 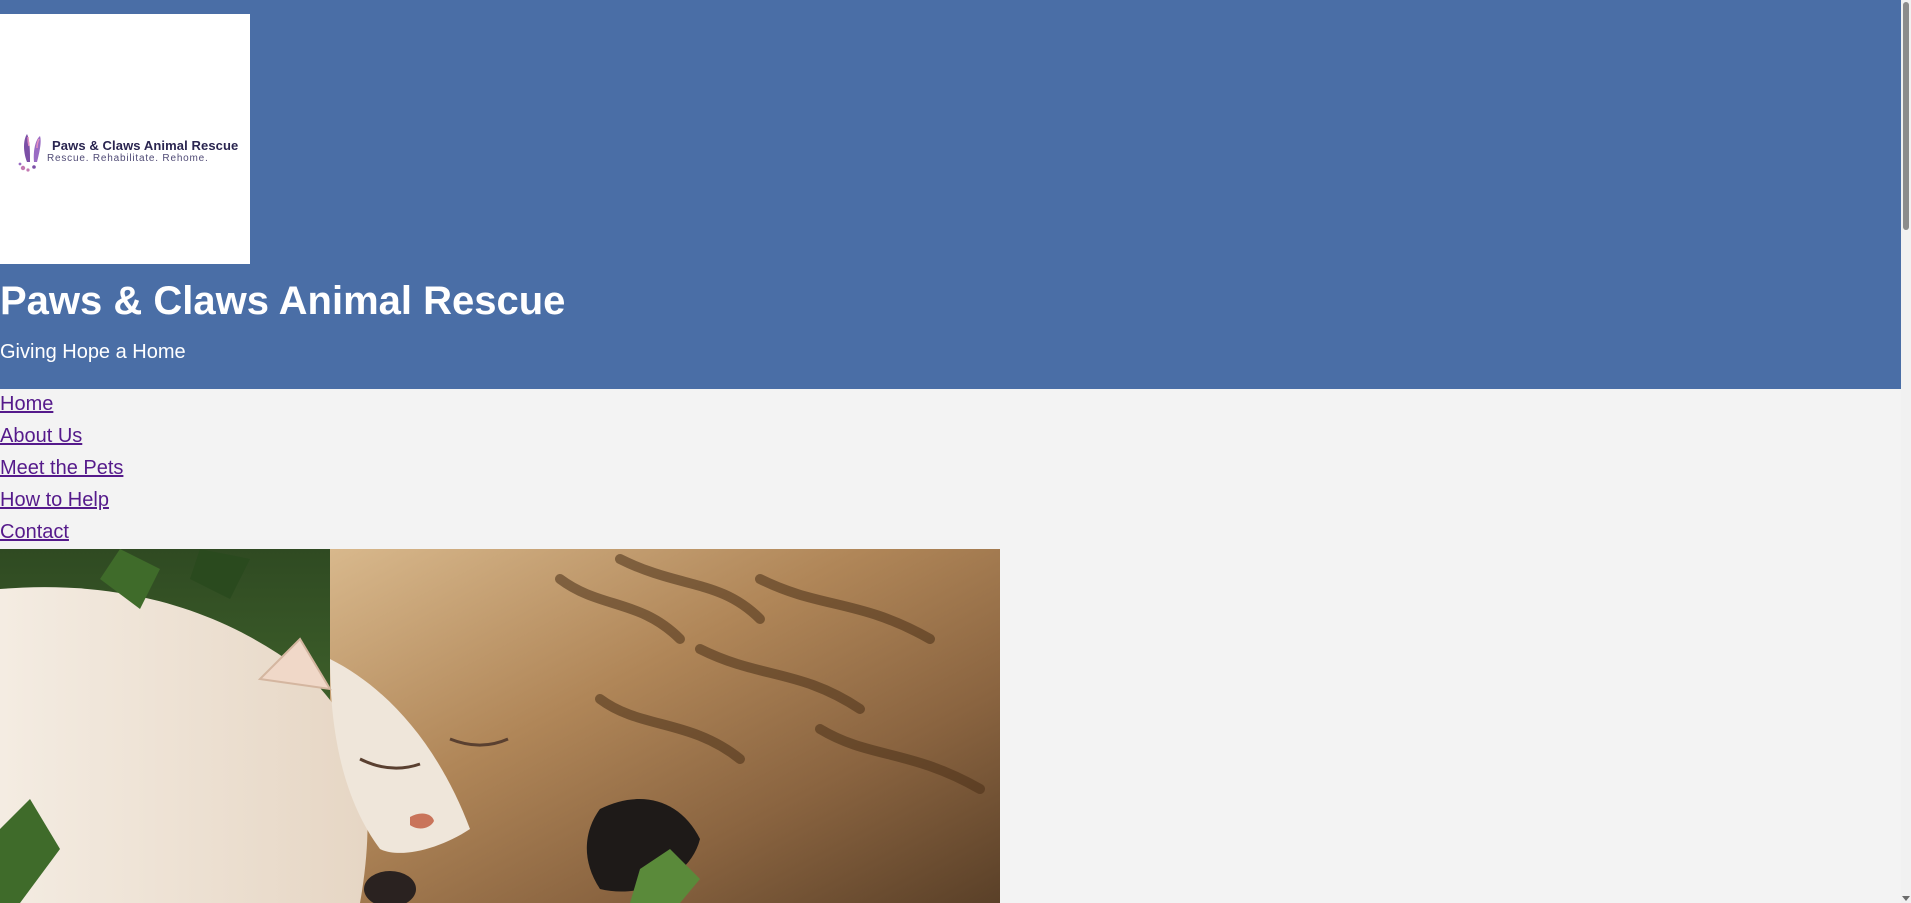 I want to click on nav-link-meet-the-pets: Meet the Pets, so click(x=150, y=472).